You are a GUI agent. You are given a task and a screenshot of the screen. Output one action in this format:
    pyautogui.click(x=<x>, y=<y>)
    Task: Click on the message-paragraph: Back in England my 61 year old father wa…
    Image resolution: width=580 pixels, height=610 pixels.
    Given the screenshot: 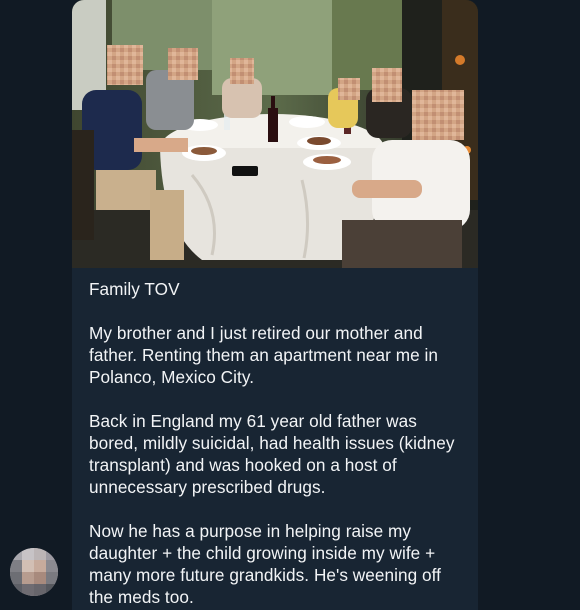 What is the action you would take?
    pyautogui.click(x=272, y=454)
    